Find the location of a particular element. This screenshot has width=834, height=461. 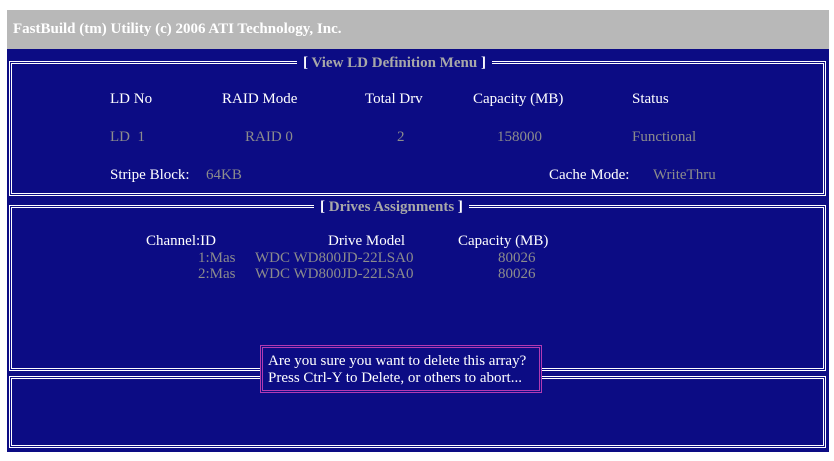

stripe-block-label: Stripe Block: is located at coordinates (150, 175).